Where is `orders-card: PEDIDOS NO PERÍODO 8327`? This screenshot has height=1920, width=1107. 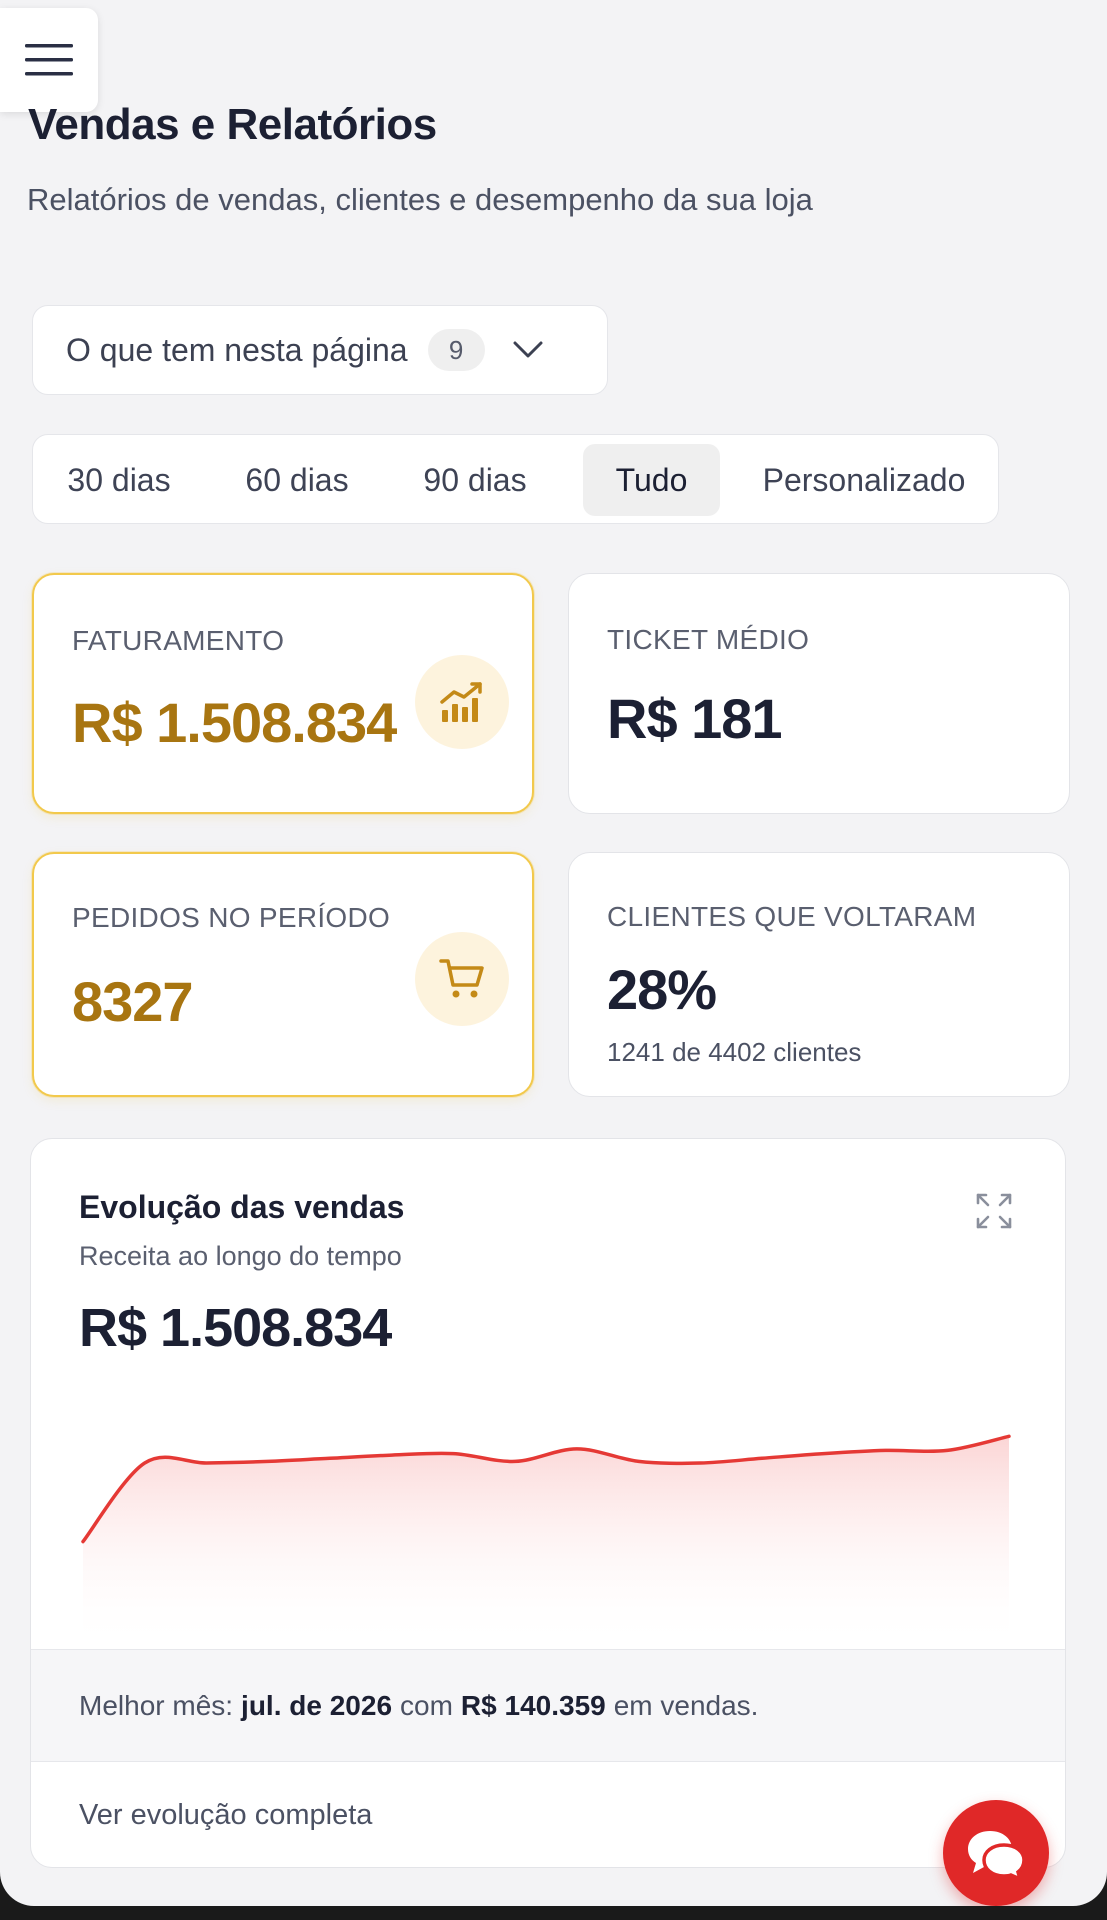 orders-card: PEDIDOS NO PERÍODO 8327 is located at coordinates (283, 974).